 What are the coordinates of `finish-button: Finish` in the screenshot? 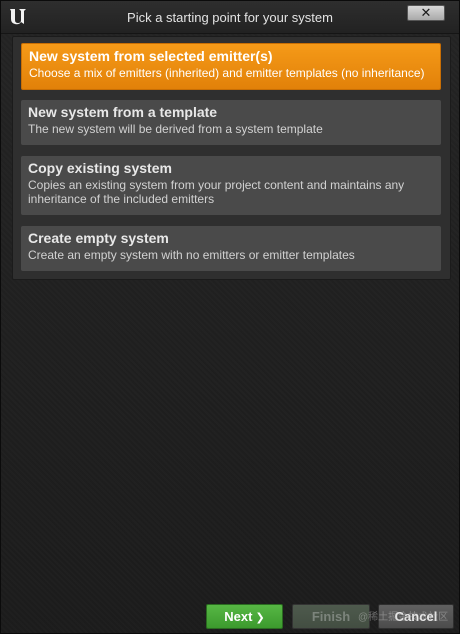 It's located at (331, 616).